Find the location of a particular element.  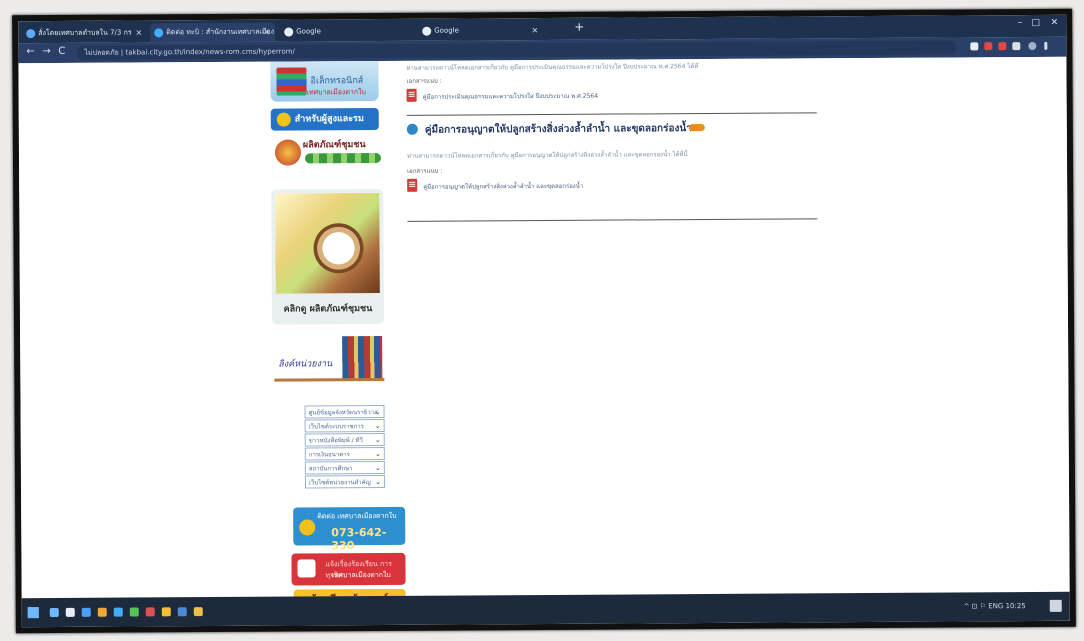

bullet-icon is located at coordinates (412, 129).